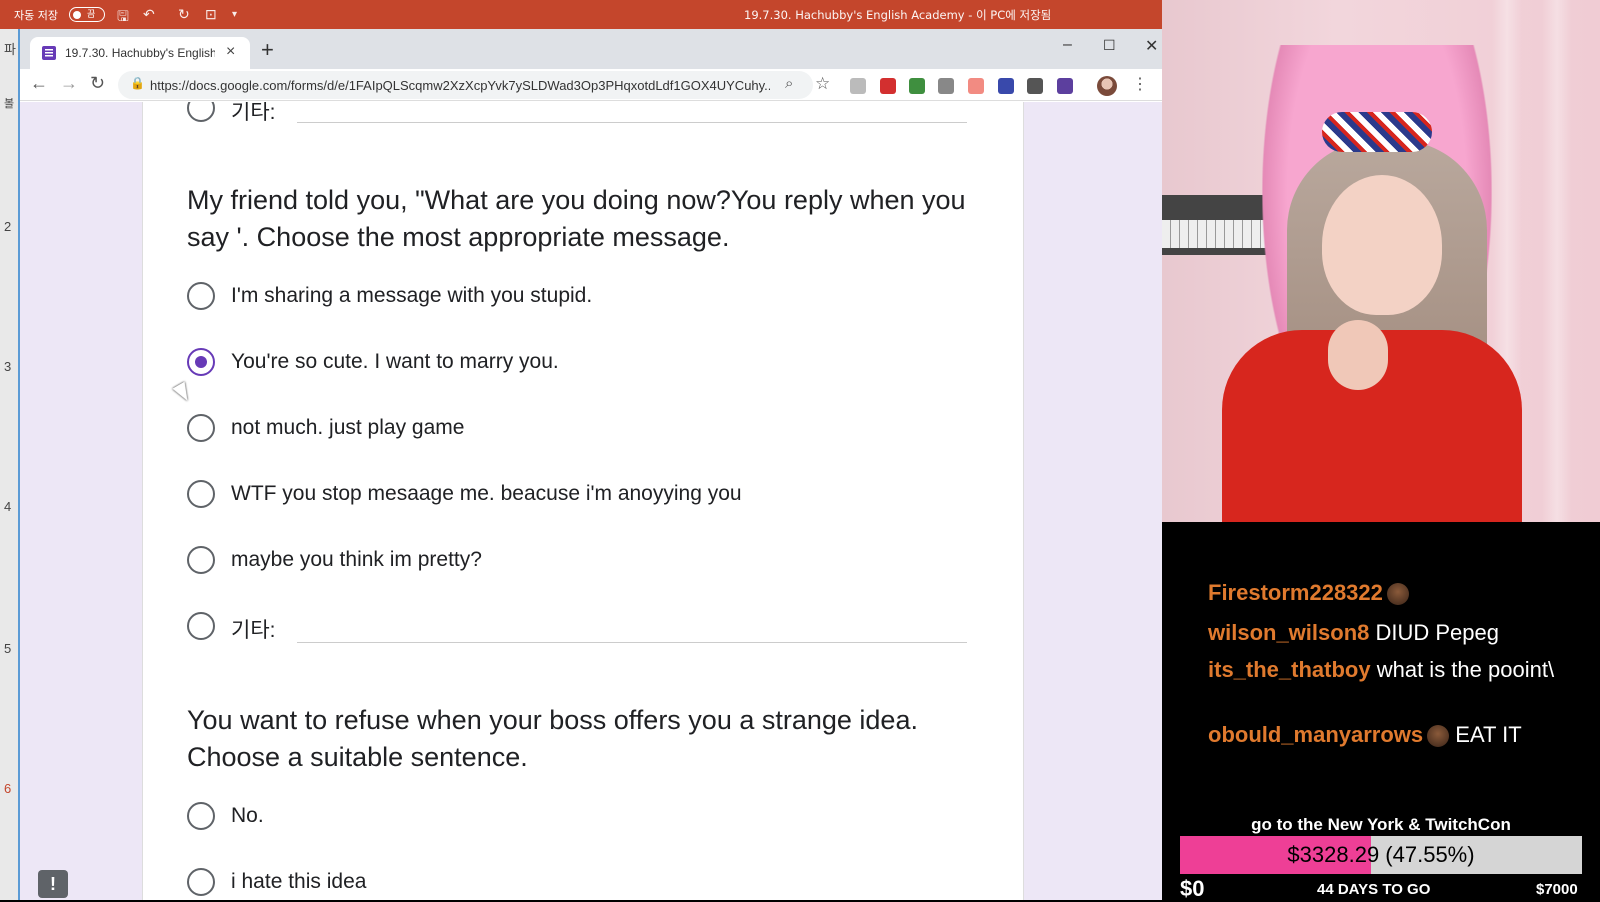  Describe the element at coordinates (77, 14) in the screenshot. I see `toggle-knob` at that location.